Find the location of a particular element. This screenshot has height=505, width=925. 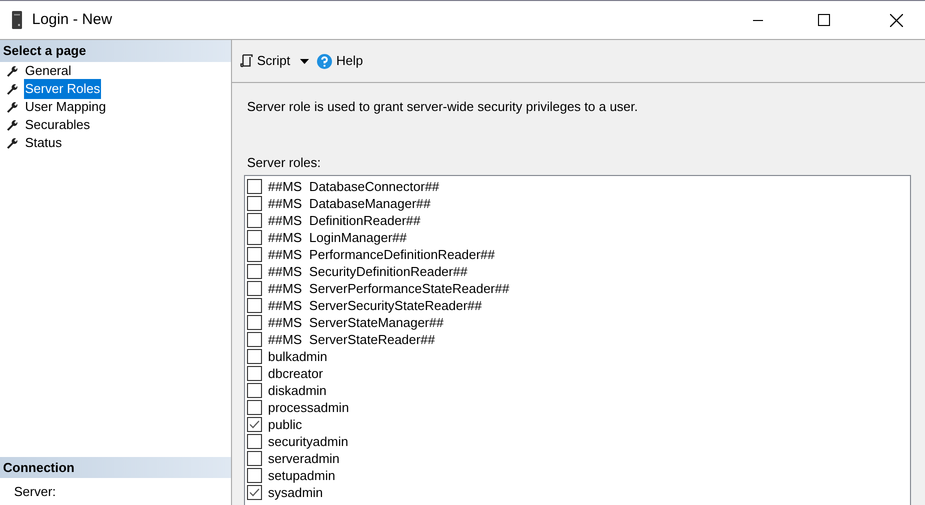

script-button: Script is located at coordinates (265, 61).